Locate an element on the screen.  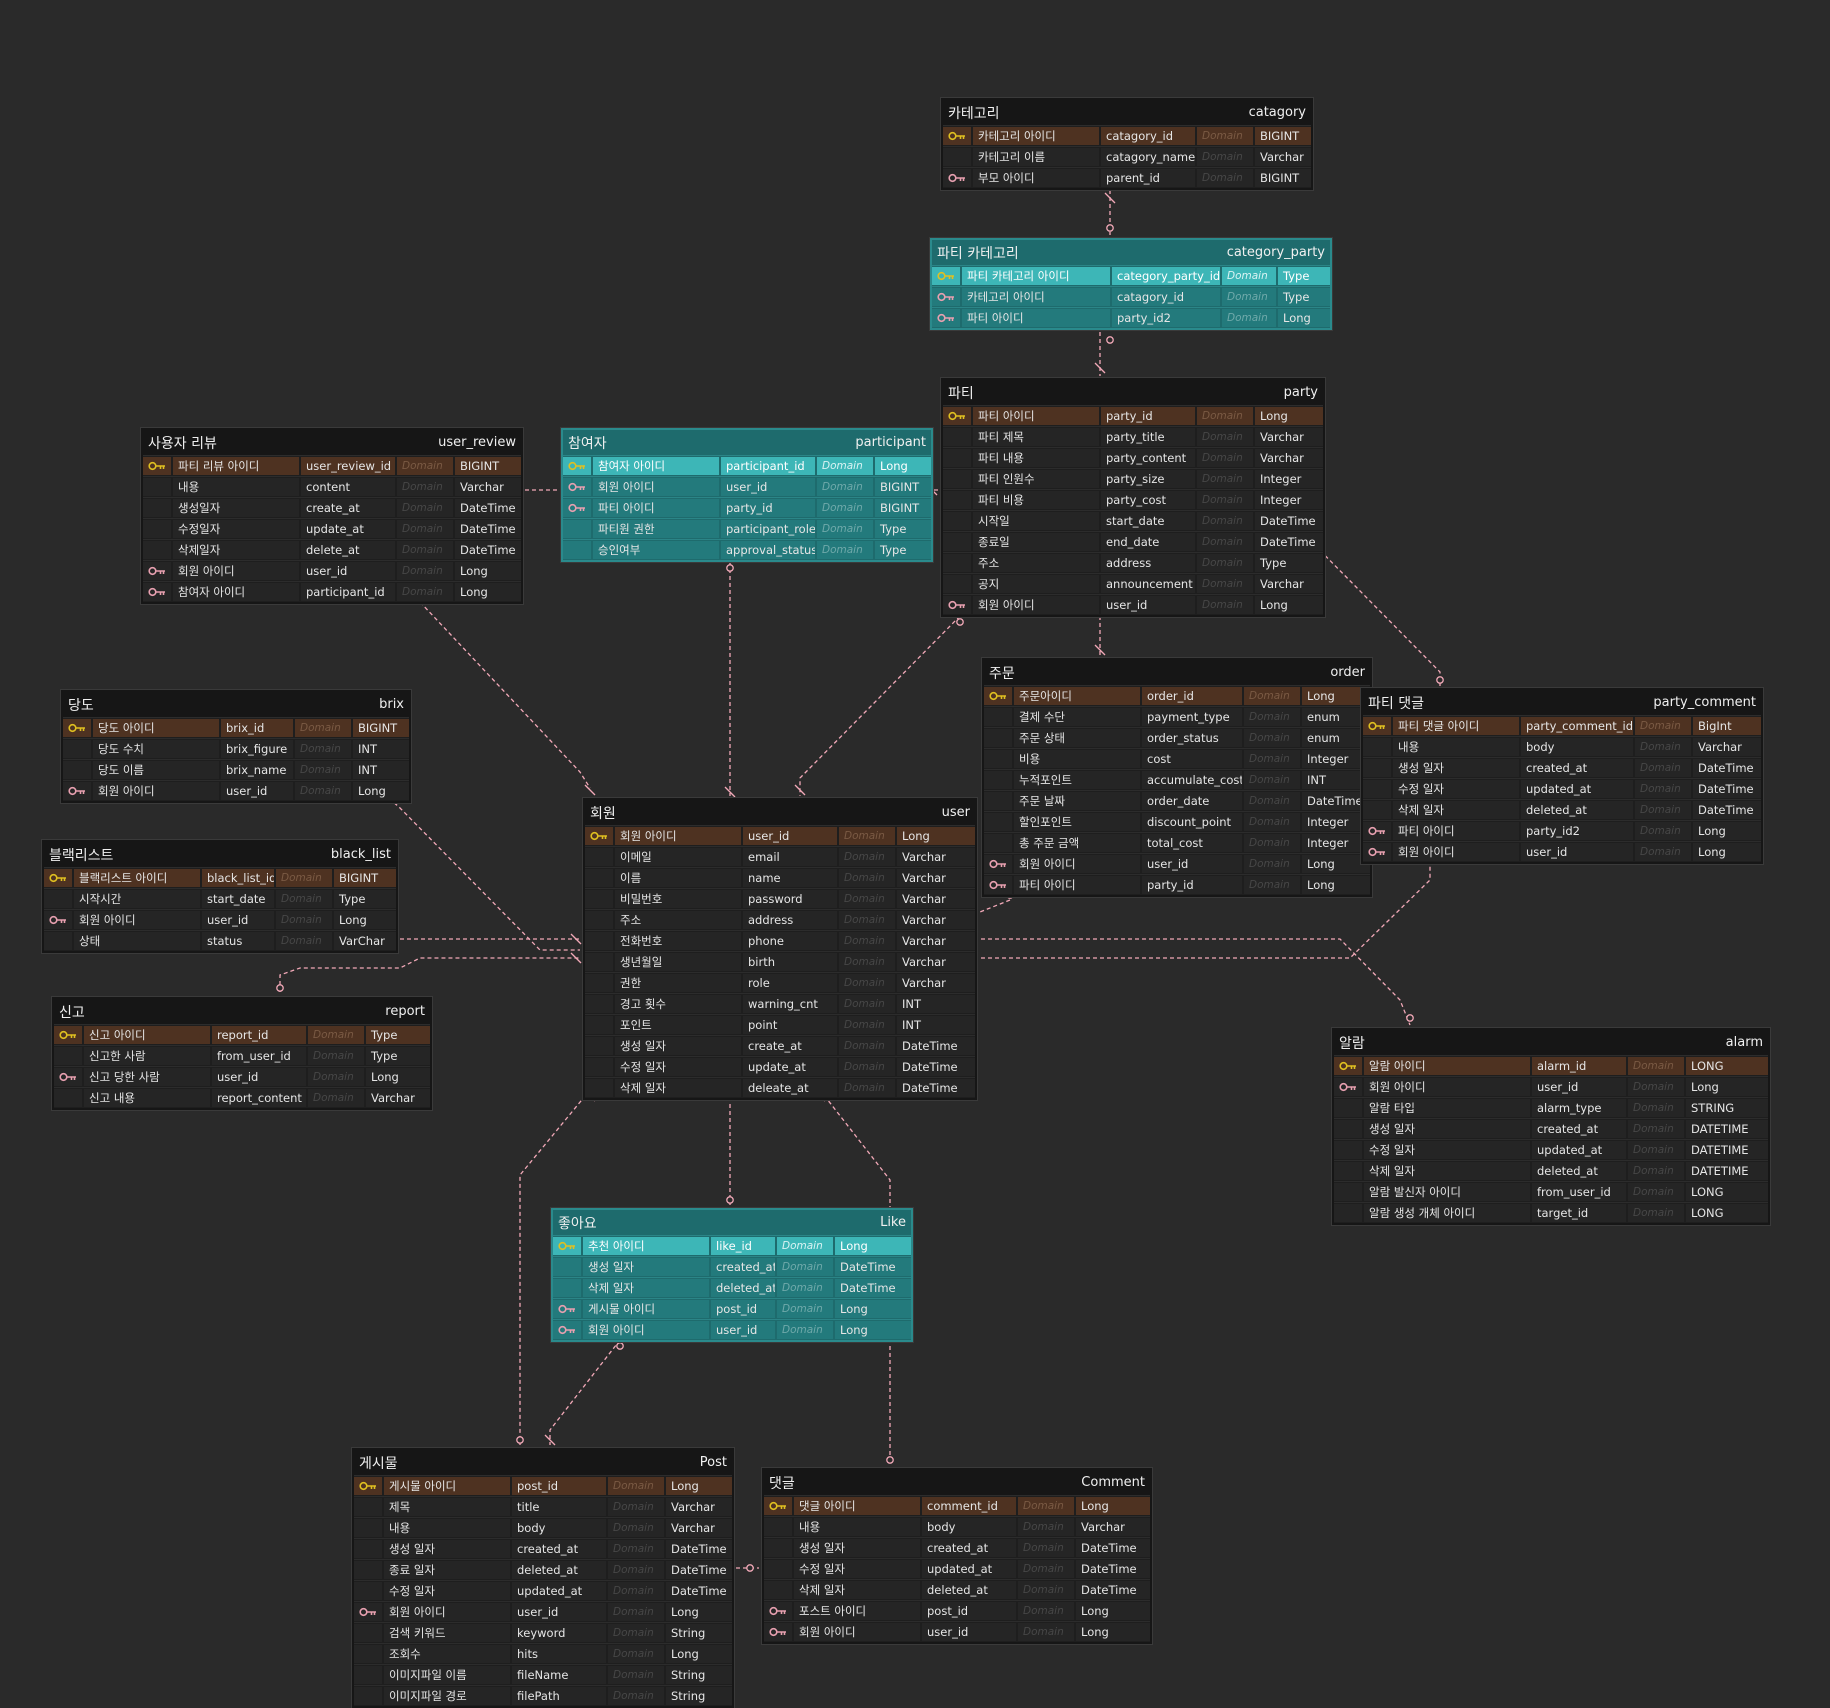
column-row: 누적포인트 accumulate_cost Domain INT is located at coordinates (1177, 779).